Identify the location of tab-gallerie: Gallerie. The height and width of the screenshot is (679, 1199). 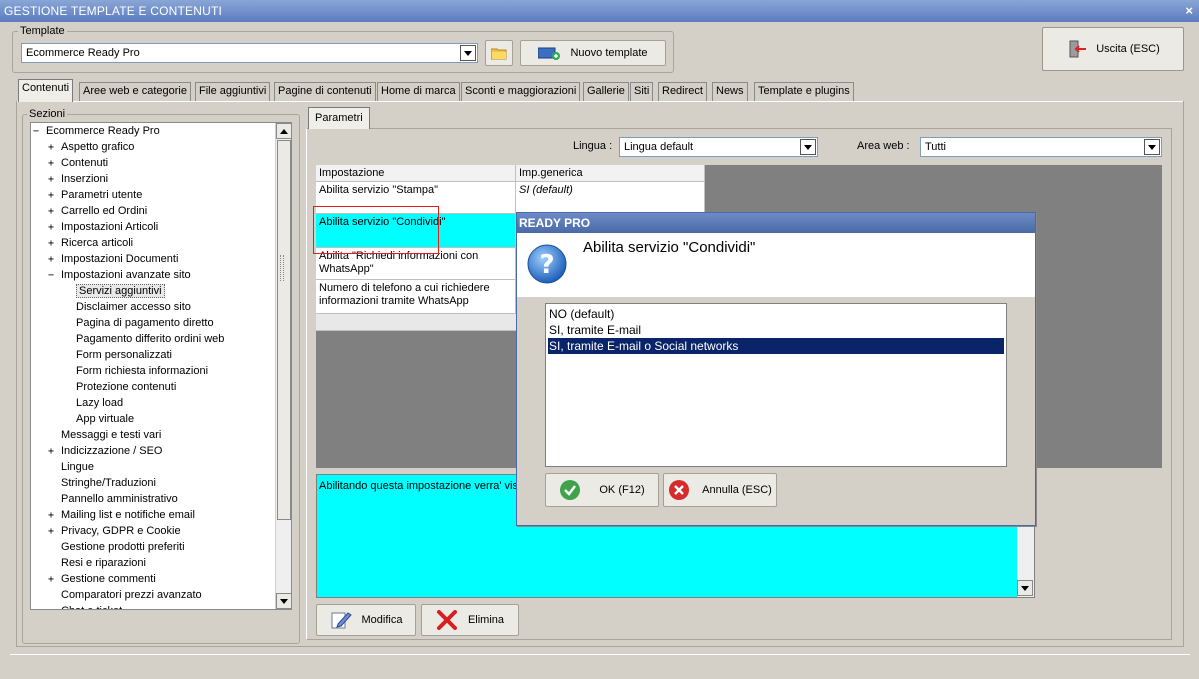
(606, 91).